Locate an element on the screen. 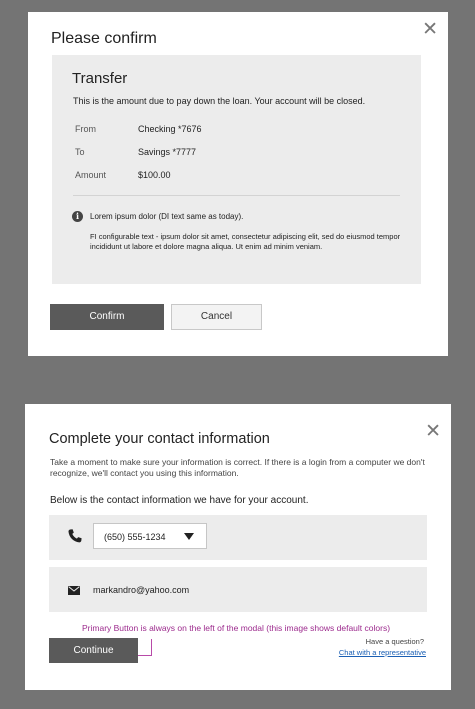 The image size is (475, 709). email-row: markandro@yahoo.com is located at coordinates (238, 589).